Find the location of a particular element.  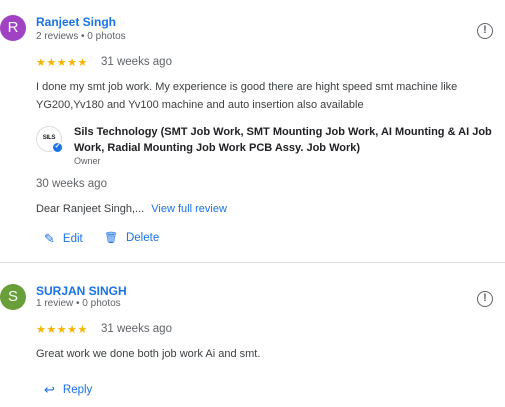

owner-logo-text: SILS is located at coordinates (49, 138).